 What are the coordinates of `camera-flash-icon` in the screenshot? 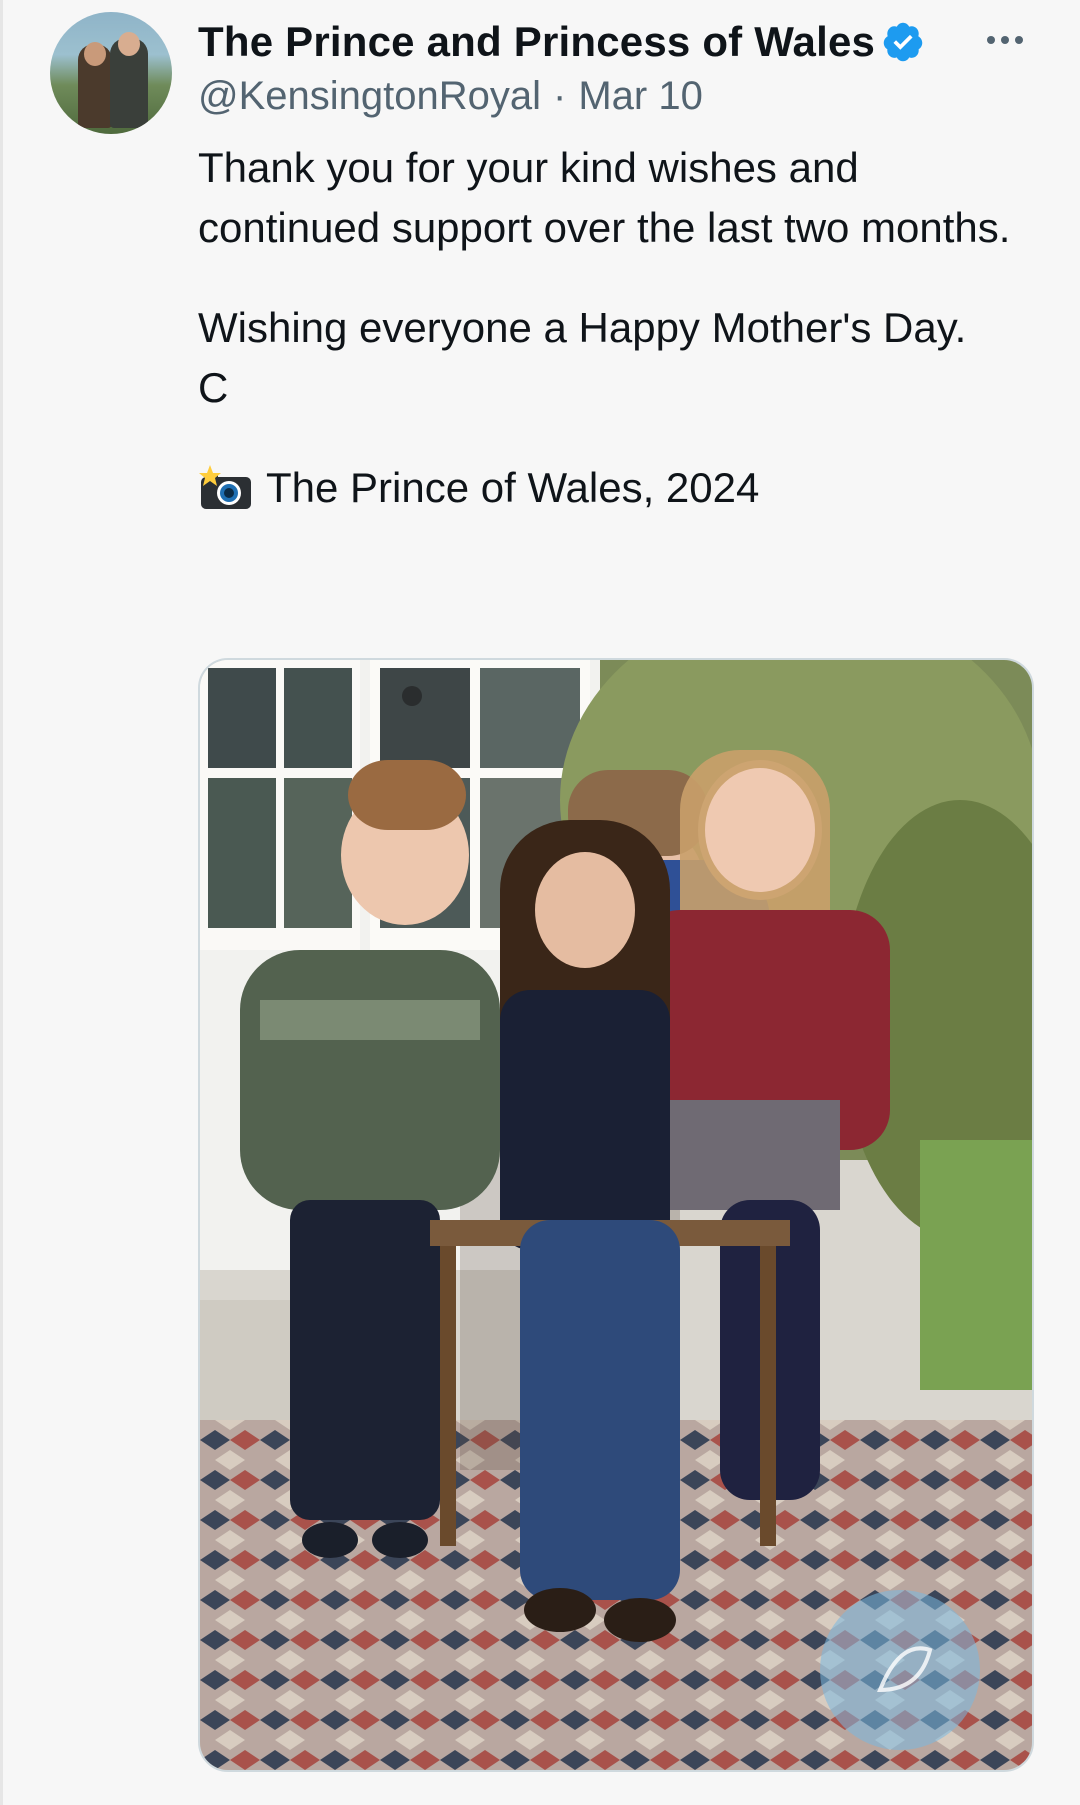 It's located at (225, 487).